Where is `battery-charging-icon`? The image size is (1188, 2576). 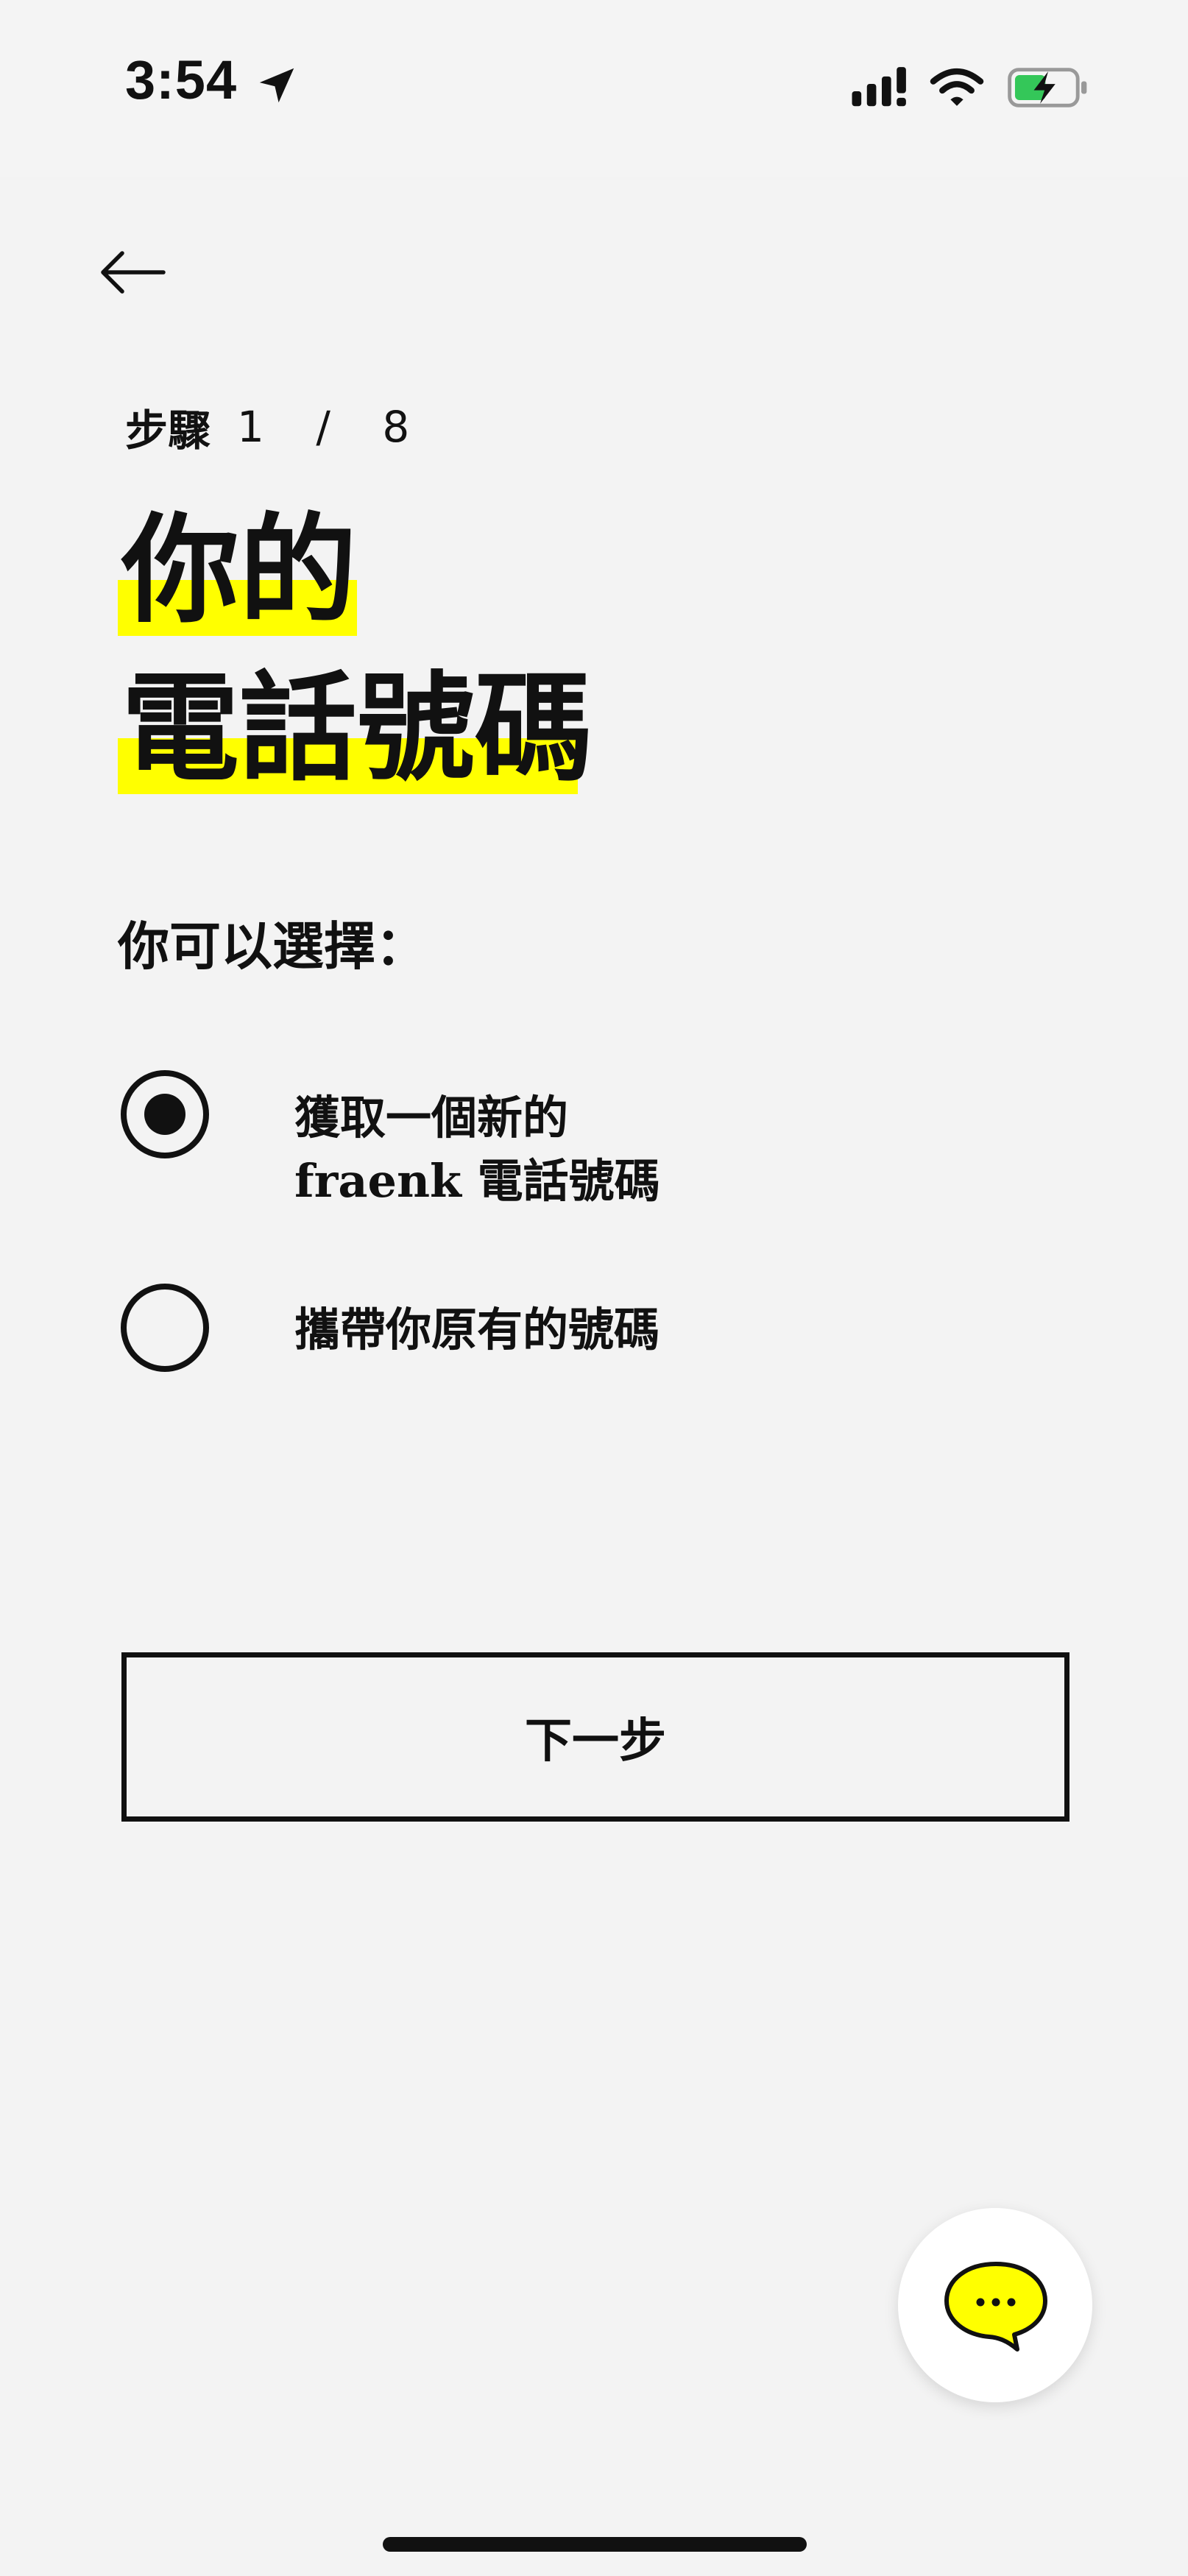 battery-charging-icon is located at coordinates (1047, 87).